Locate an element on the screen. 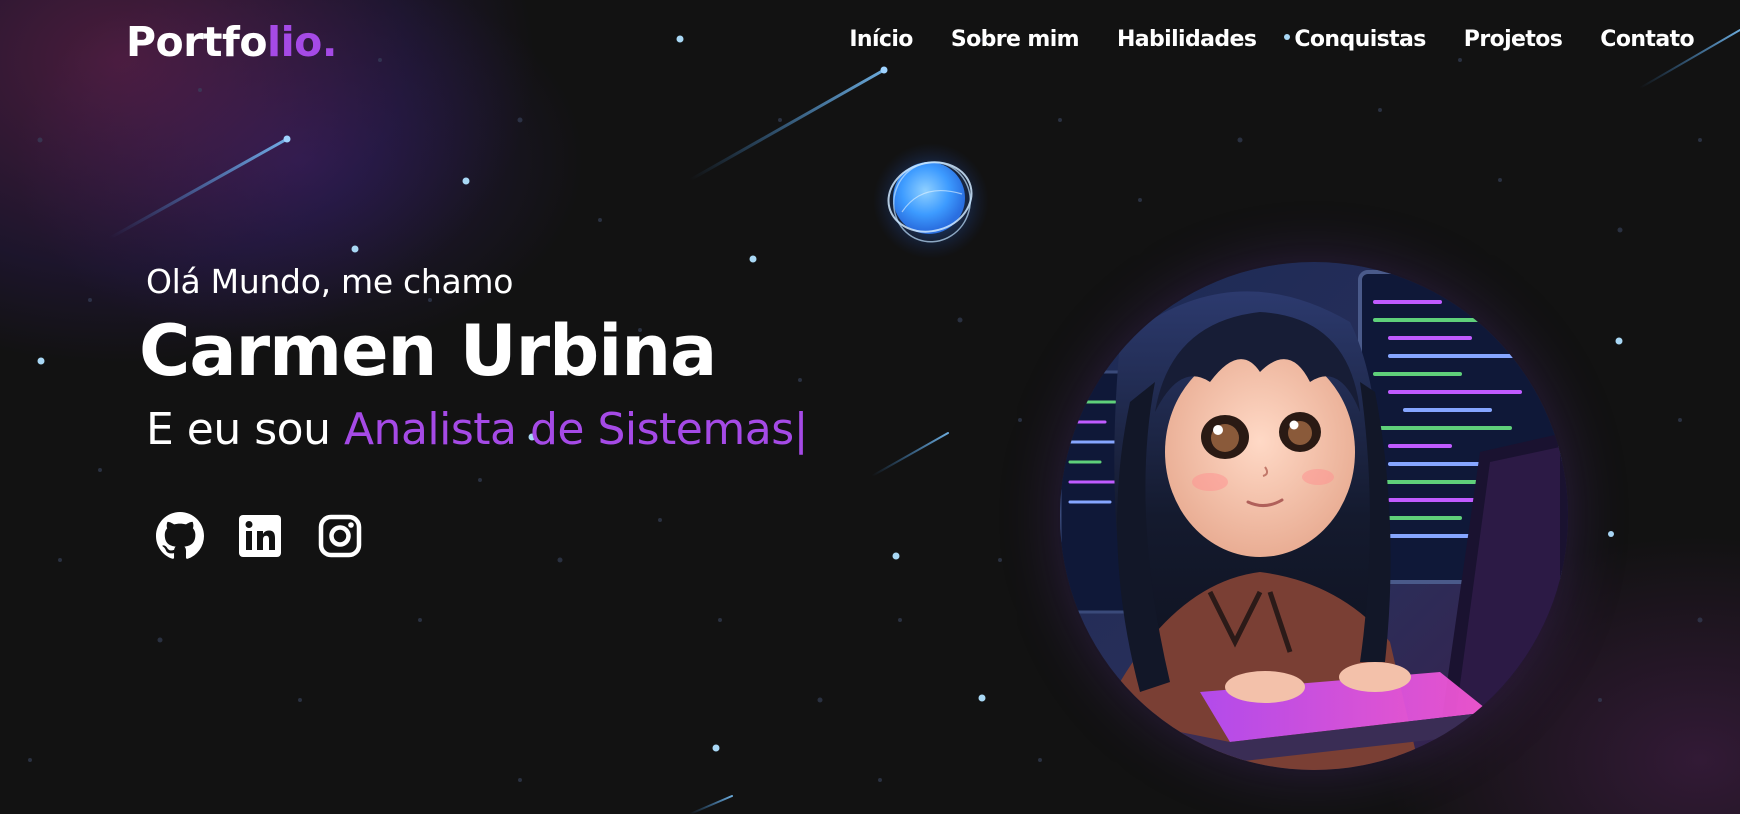  instagram-link is located at coordinates (340, 536).